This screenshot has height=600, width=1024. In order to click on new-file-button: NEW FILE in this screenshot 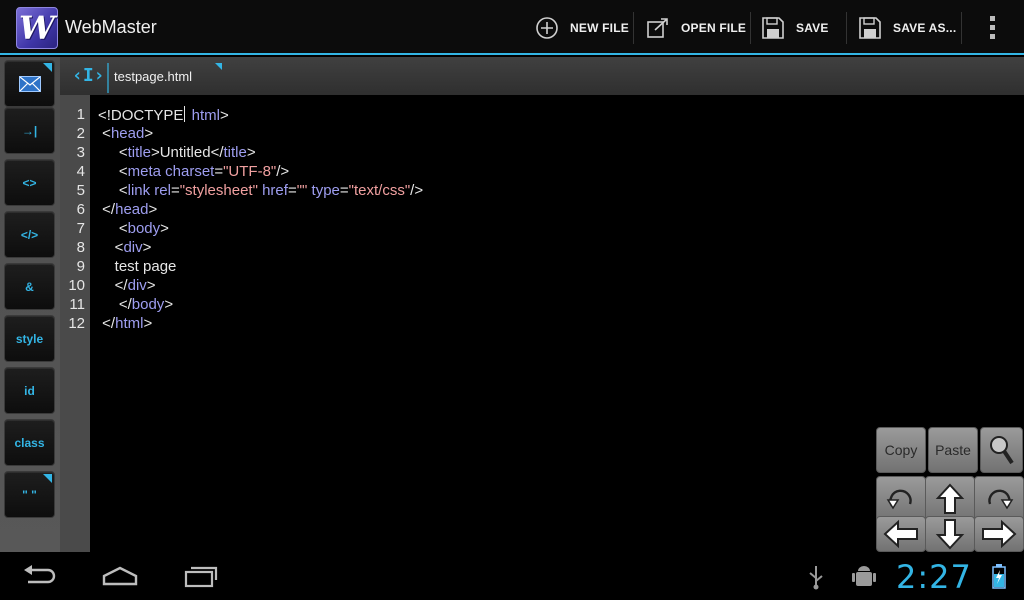, I will do `click(581, 27)`.